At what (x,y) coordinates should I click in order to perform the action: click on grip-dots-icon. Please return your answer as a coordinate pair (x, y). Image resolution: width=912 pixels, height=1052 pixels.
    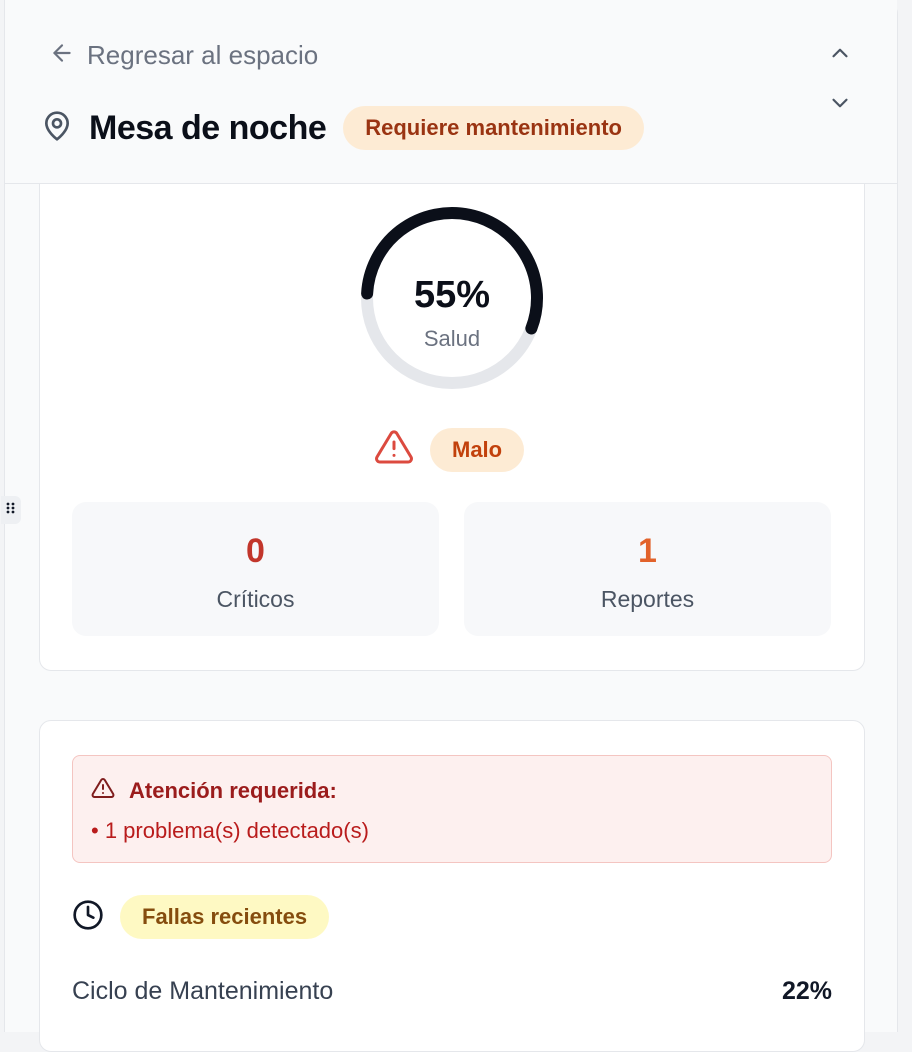
    Looking at the image, I should click on (11, 510).